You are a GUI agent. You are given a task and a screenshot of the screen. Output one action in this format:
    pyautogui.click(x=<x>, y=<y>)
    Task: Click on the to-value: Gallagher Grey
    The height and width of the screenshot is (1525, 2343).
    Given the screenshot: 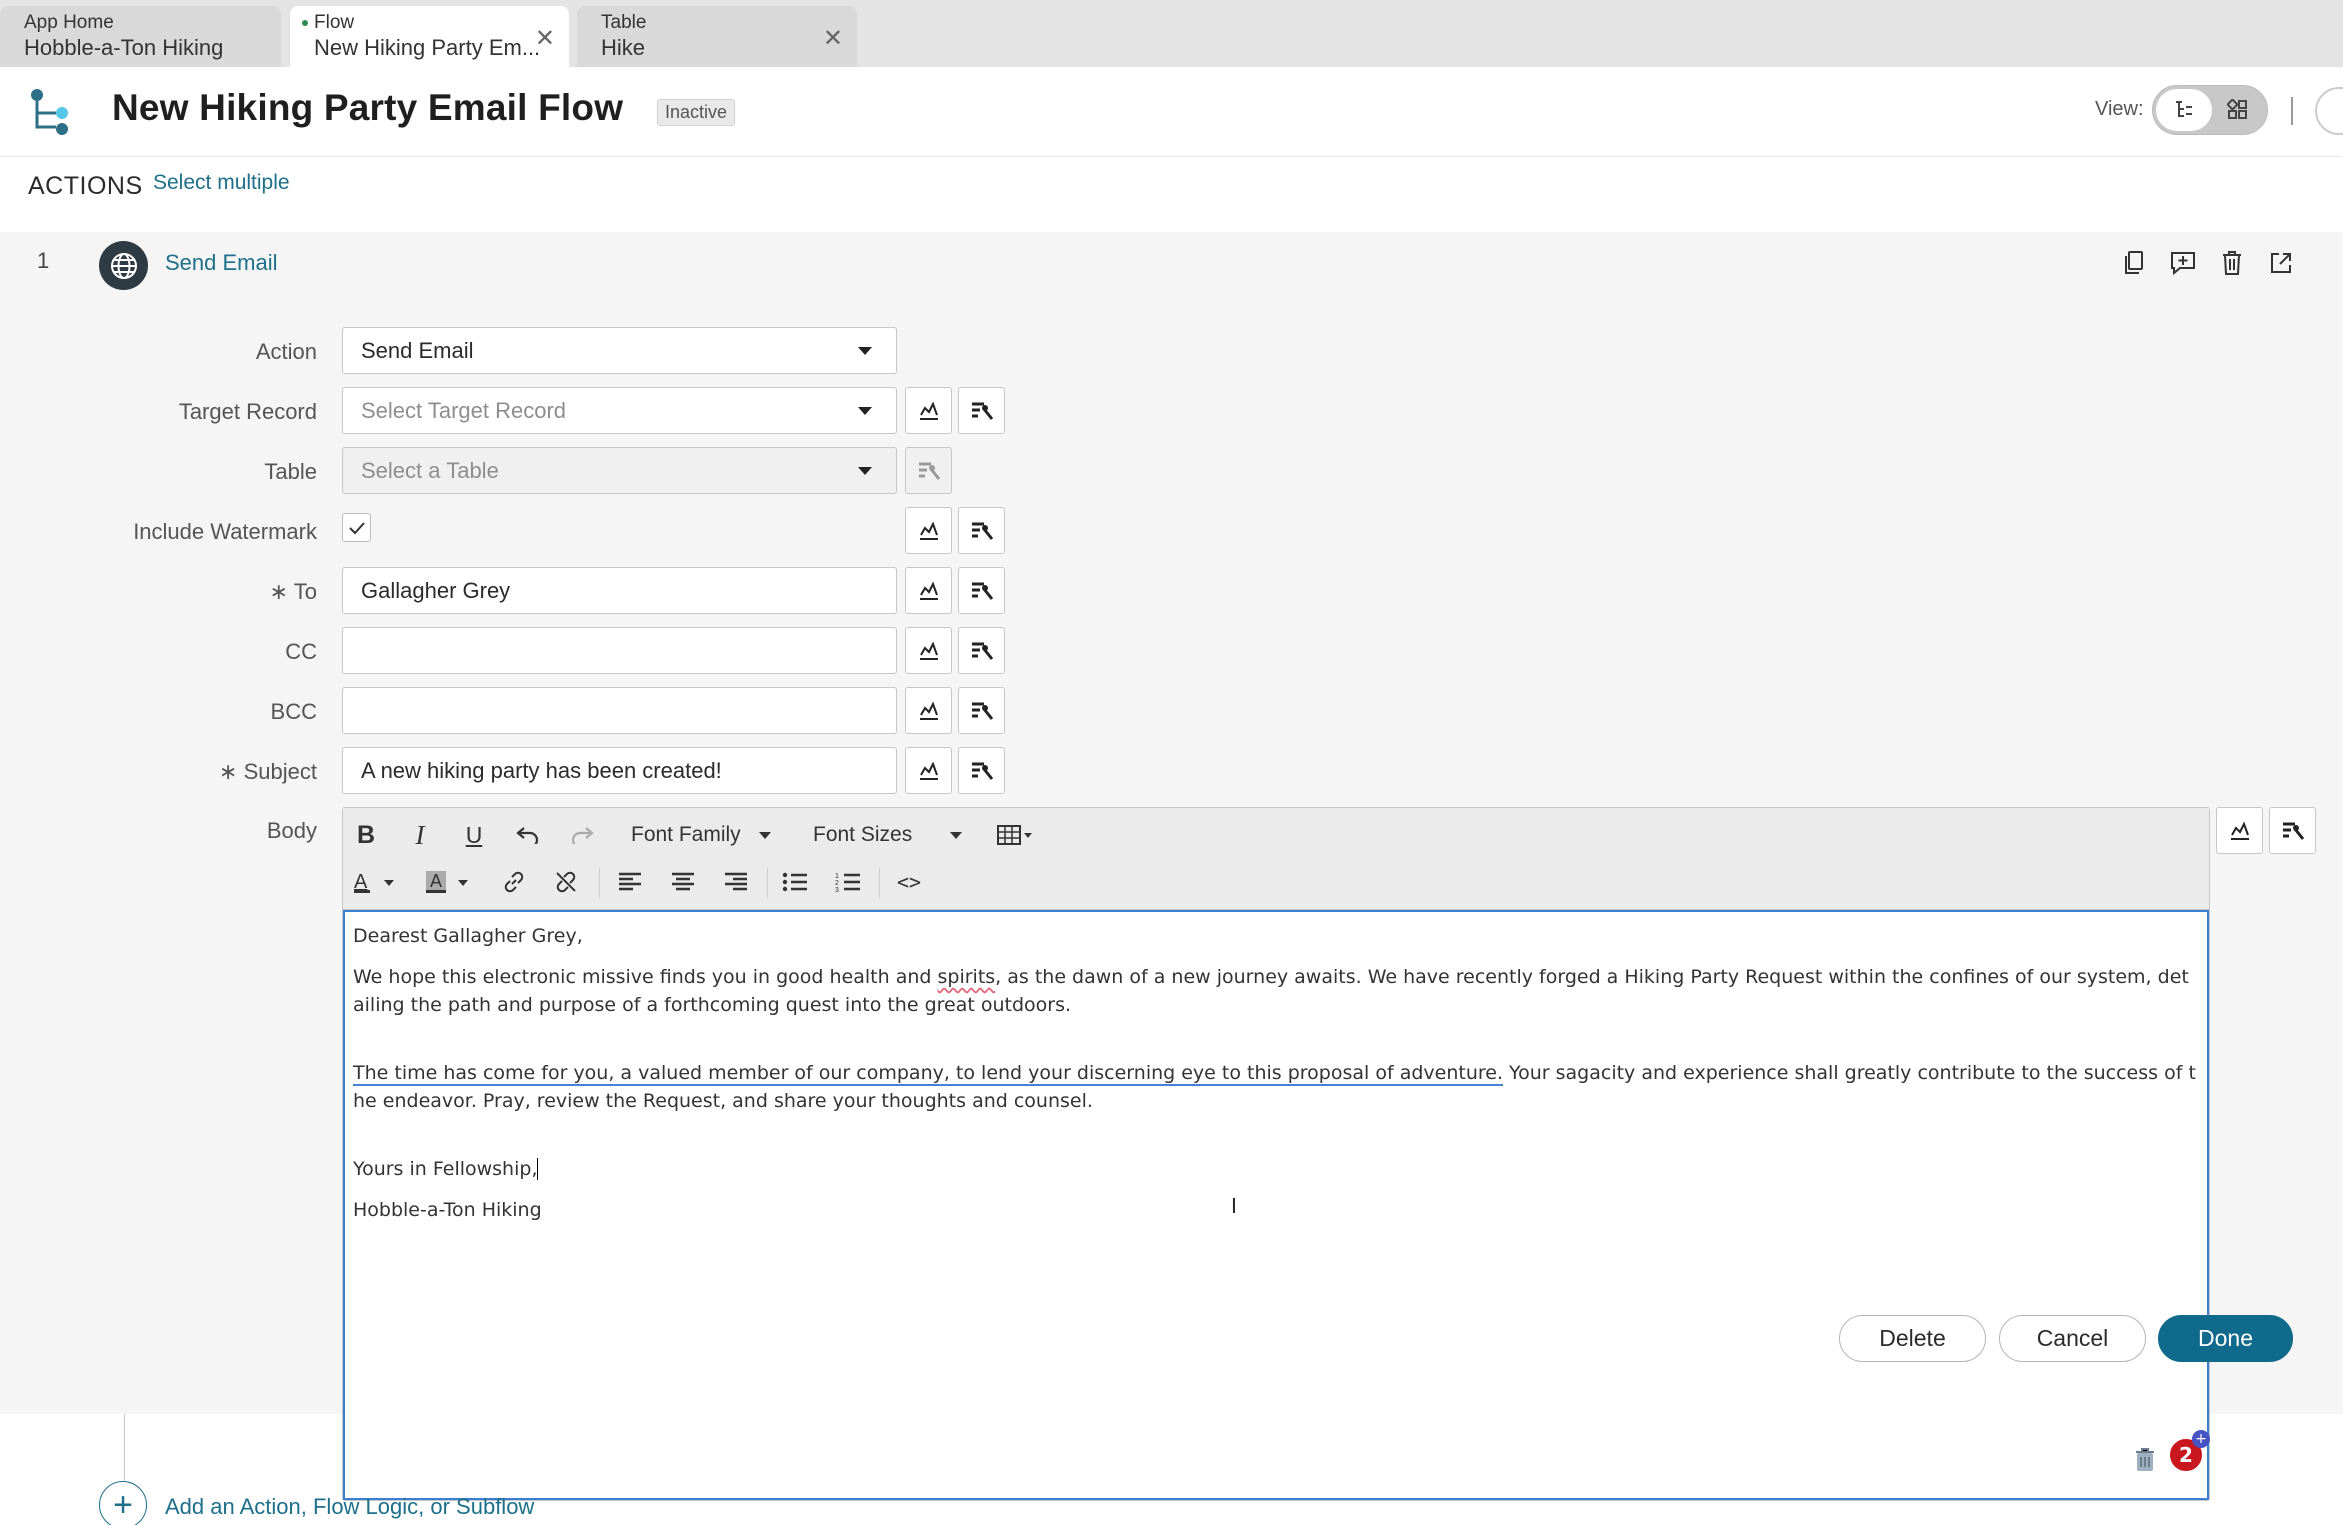 What is the action you would take?
    pyautogui.click(x=436, y=590)
    